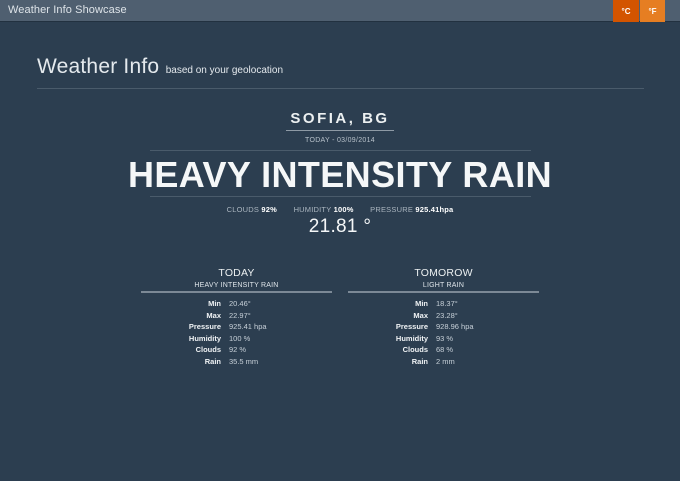  What do you see at coordinates (244, 361) in the screenshot?
I see `row-value: 35.5 mm` at bounding box center [244, 361].